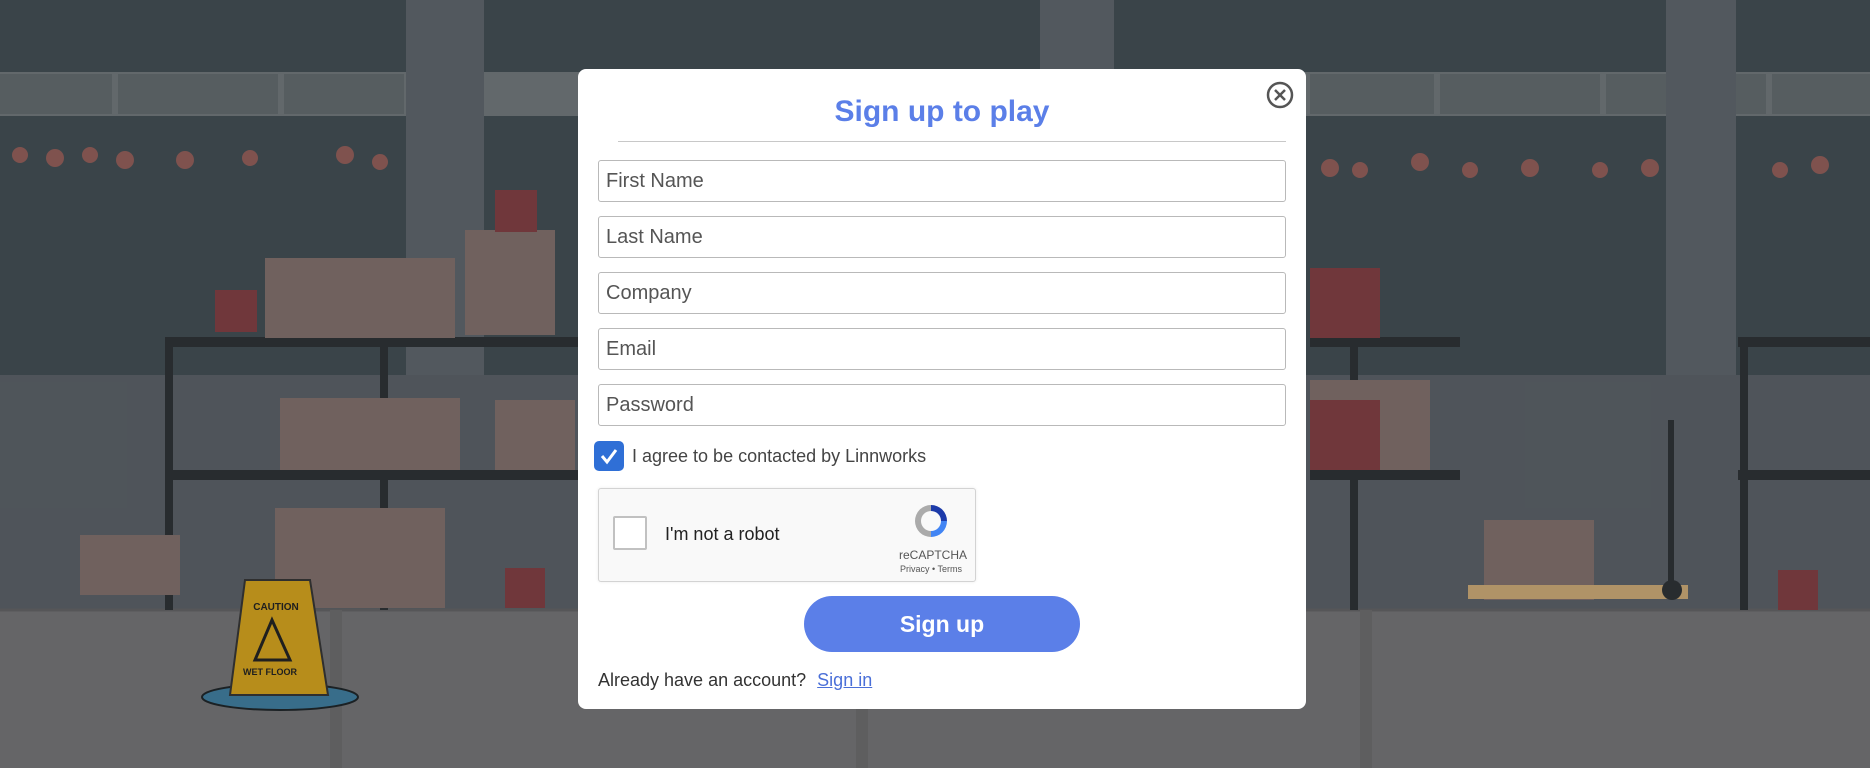 The width and height of the screenshot is (1870, 768). What do you see at coordinates (942, 624) in the screenshot?
I see `signup-button: Sign up` at bounding box center [942, 624].